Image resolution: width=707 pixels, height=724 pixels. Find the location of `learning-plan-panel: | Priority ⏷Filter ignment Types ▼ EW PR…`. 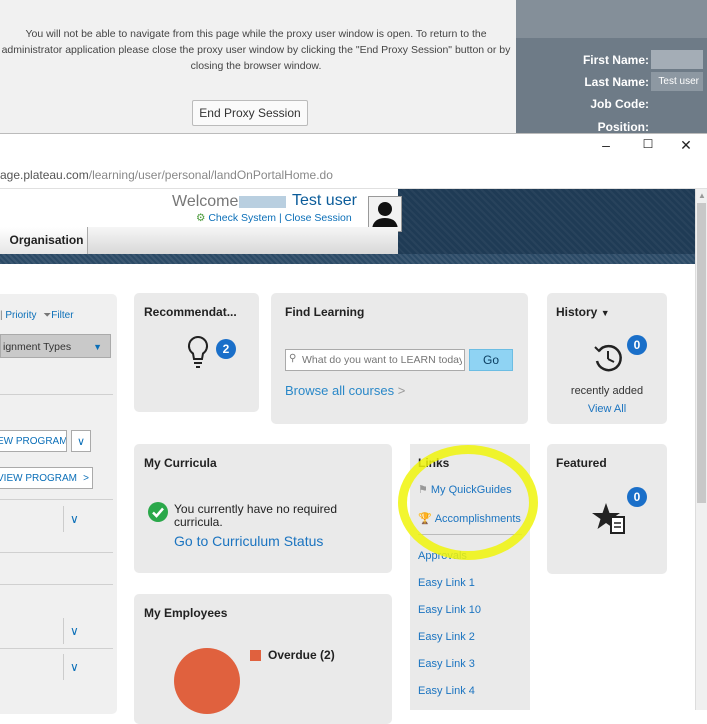

learning-plan-panel: | Priority ⏷Filter ignment Types ▼ EW PR… is located at coordinates (58, 504).